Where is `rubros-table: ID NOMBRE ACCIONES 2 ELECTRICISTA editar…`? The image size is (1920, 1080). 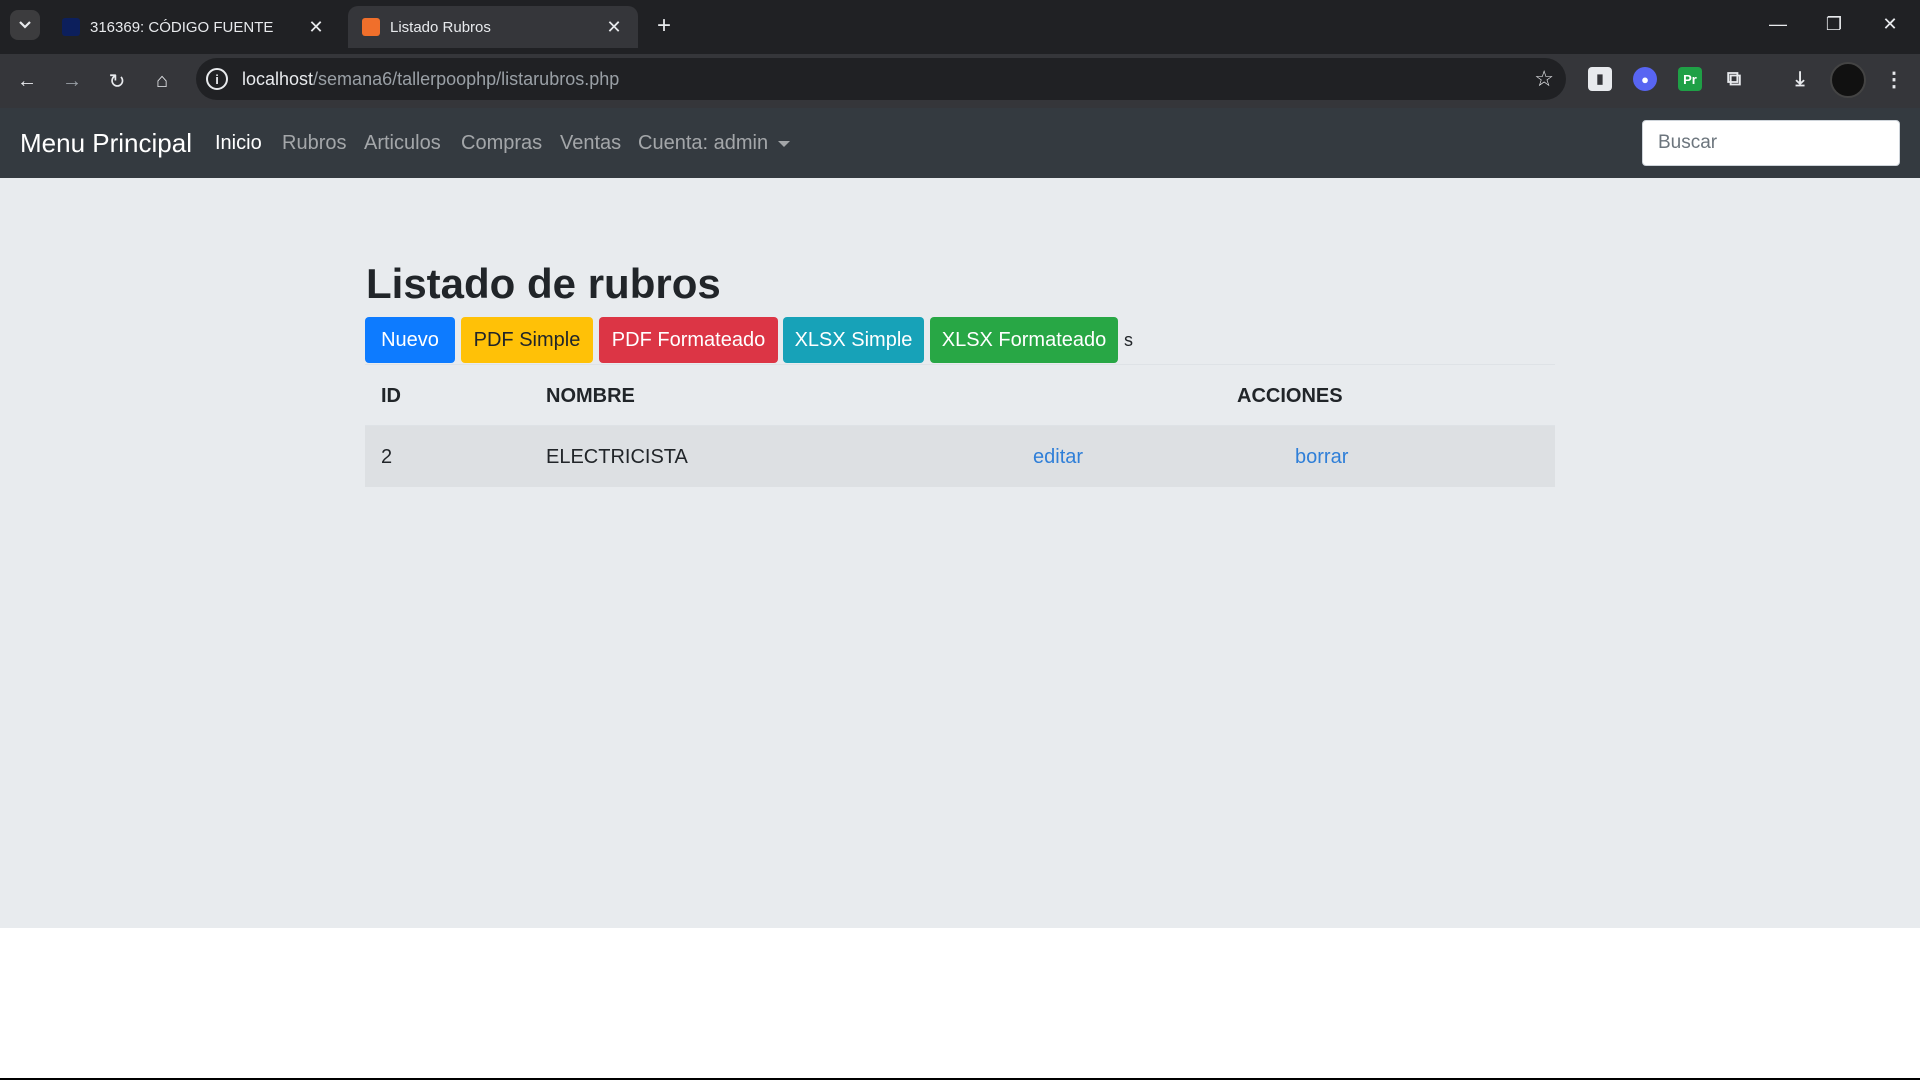
rubros-table: ID NOMBRE ACCIONES 2 ELECTRICISTA editar… is located at coordinates (960, 425).